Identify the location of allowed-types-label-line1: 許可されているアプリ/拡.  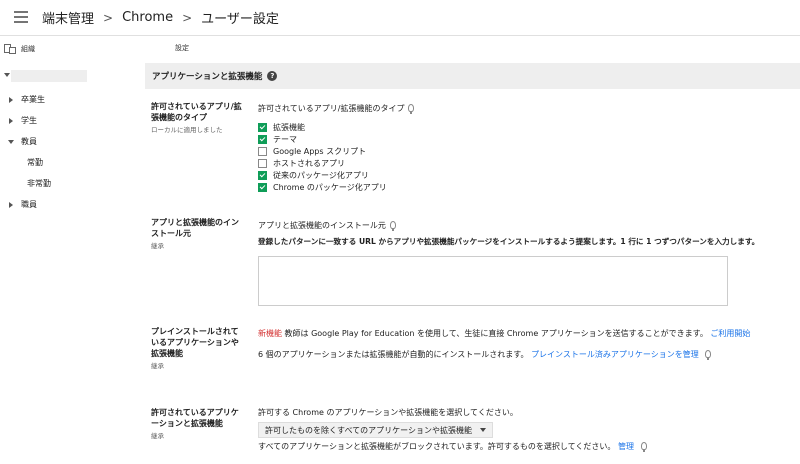
(196, 106).